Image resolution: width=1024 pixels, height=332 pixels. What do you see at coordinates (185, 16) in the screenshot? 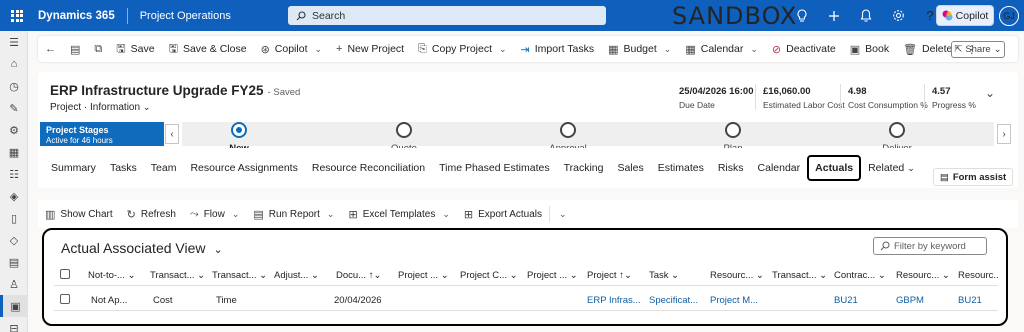
I see `app-name: Project Operations` at bounding box center [185, 16].